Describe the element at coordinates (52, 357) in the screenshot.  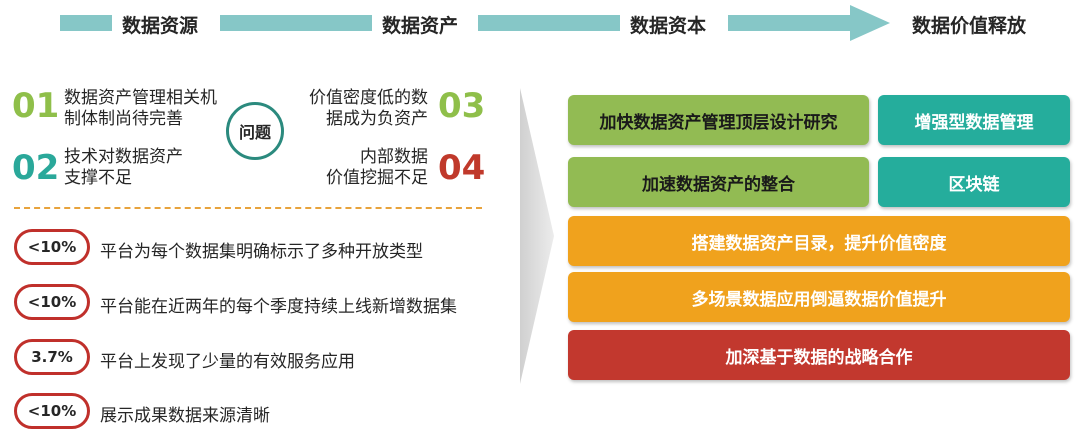
I see `stat-badge-3: 3.7%` at that location.